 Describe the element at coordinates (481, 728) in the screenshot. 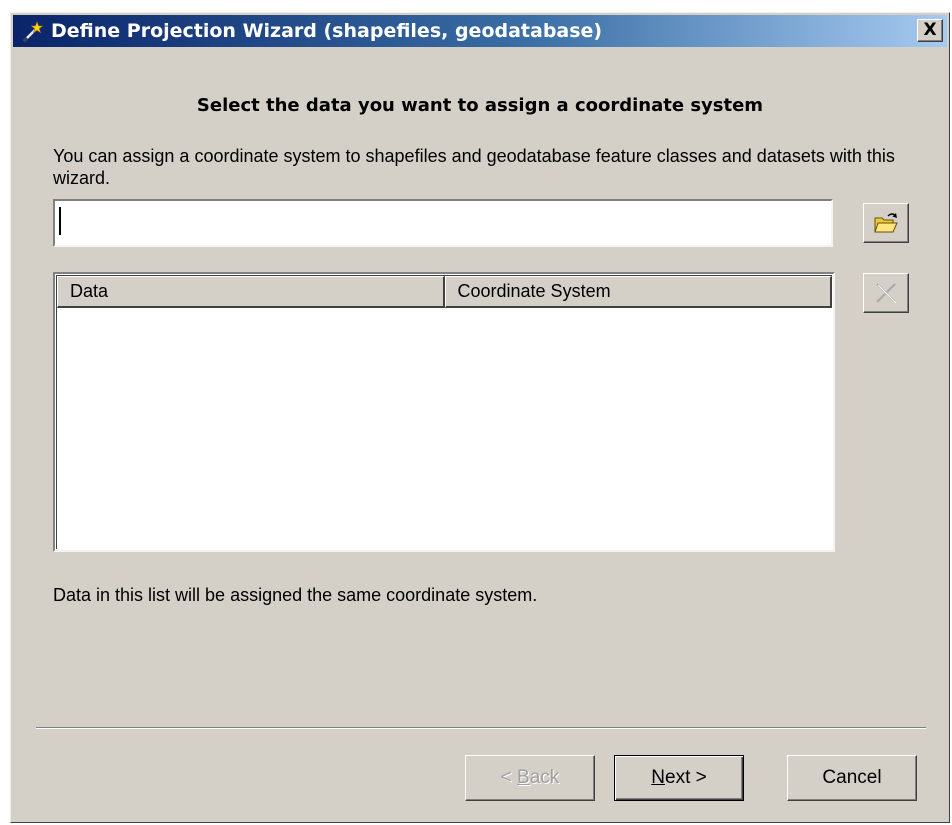

I see `footer-separator` at that location.